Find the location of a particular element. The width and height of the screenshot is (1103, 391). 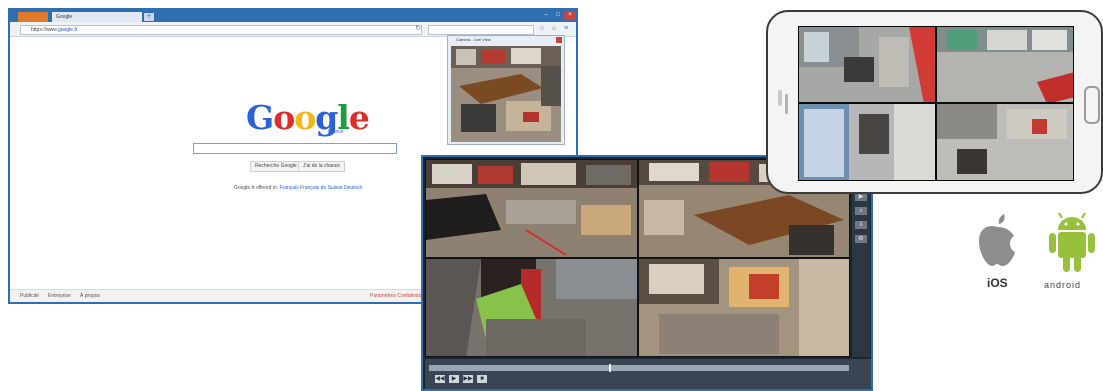

url-prefix: https://www. is located at coordinates (44, 30).